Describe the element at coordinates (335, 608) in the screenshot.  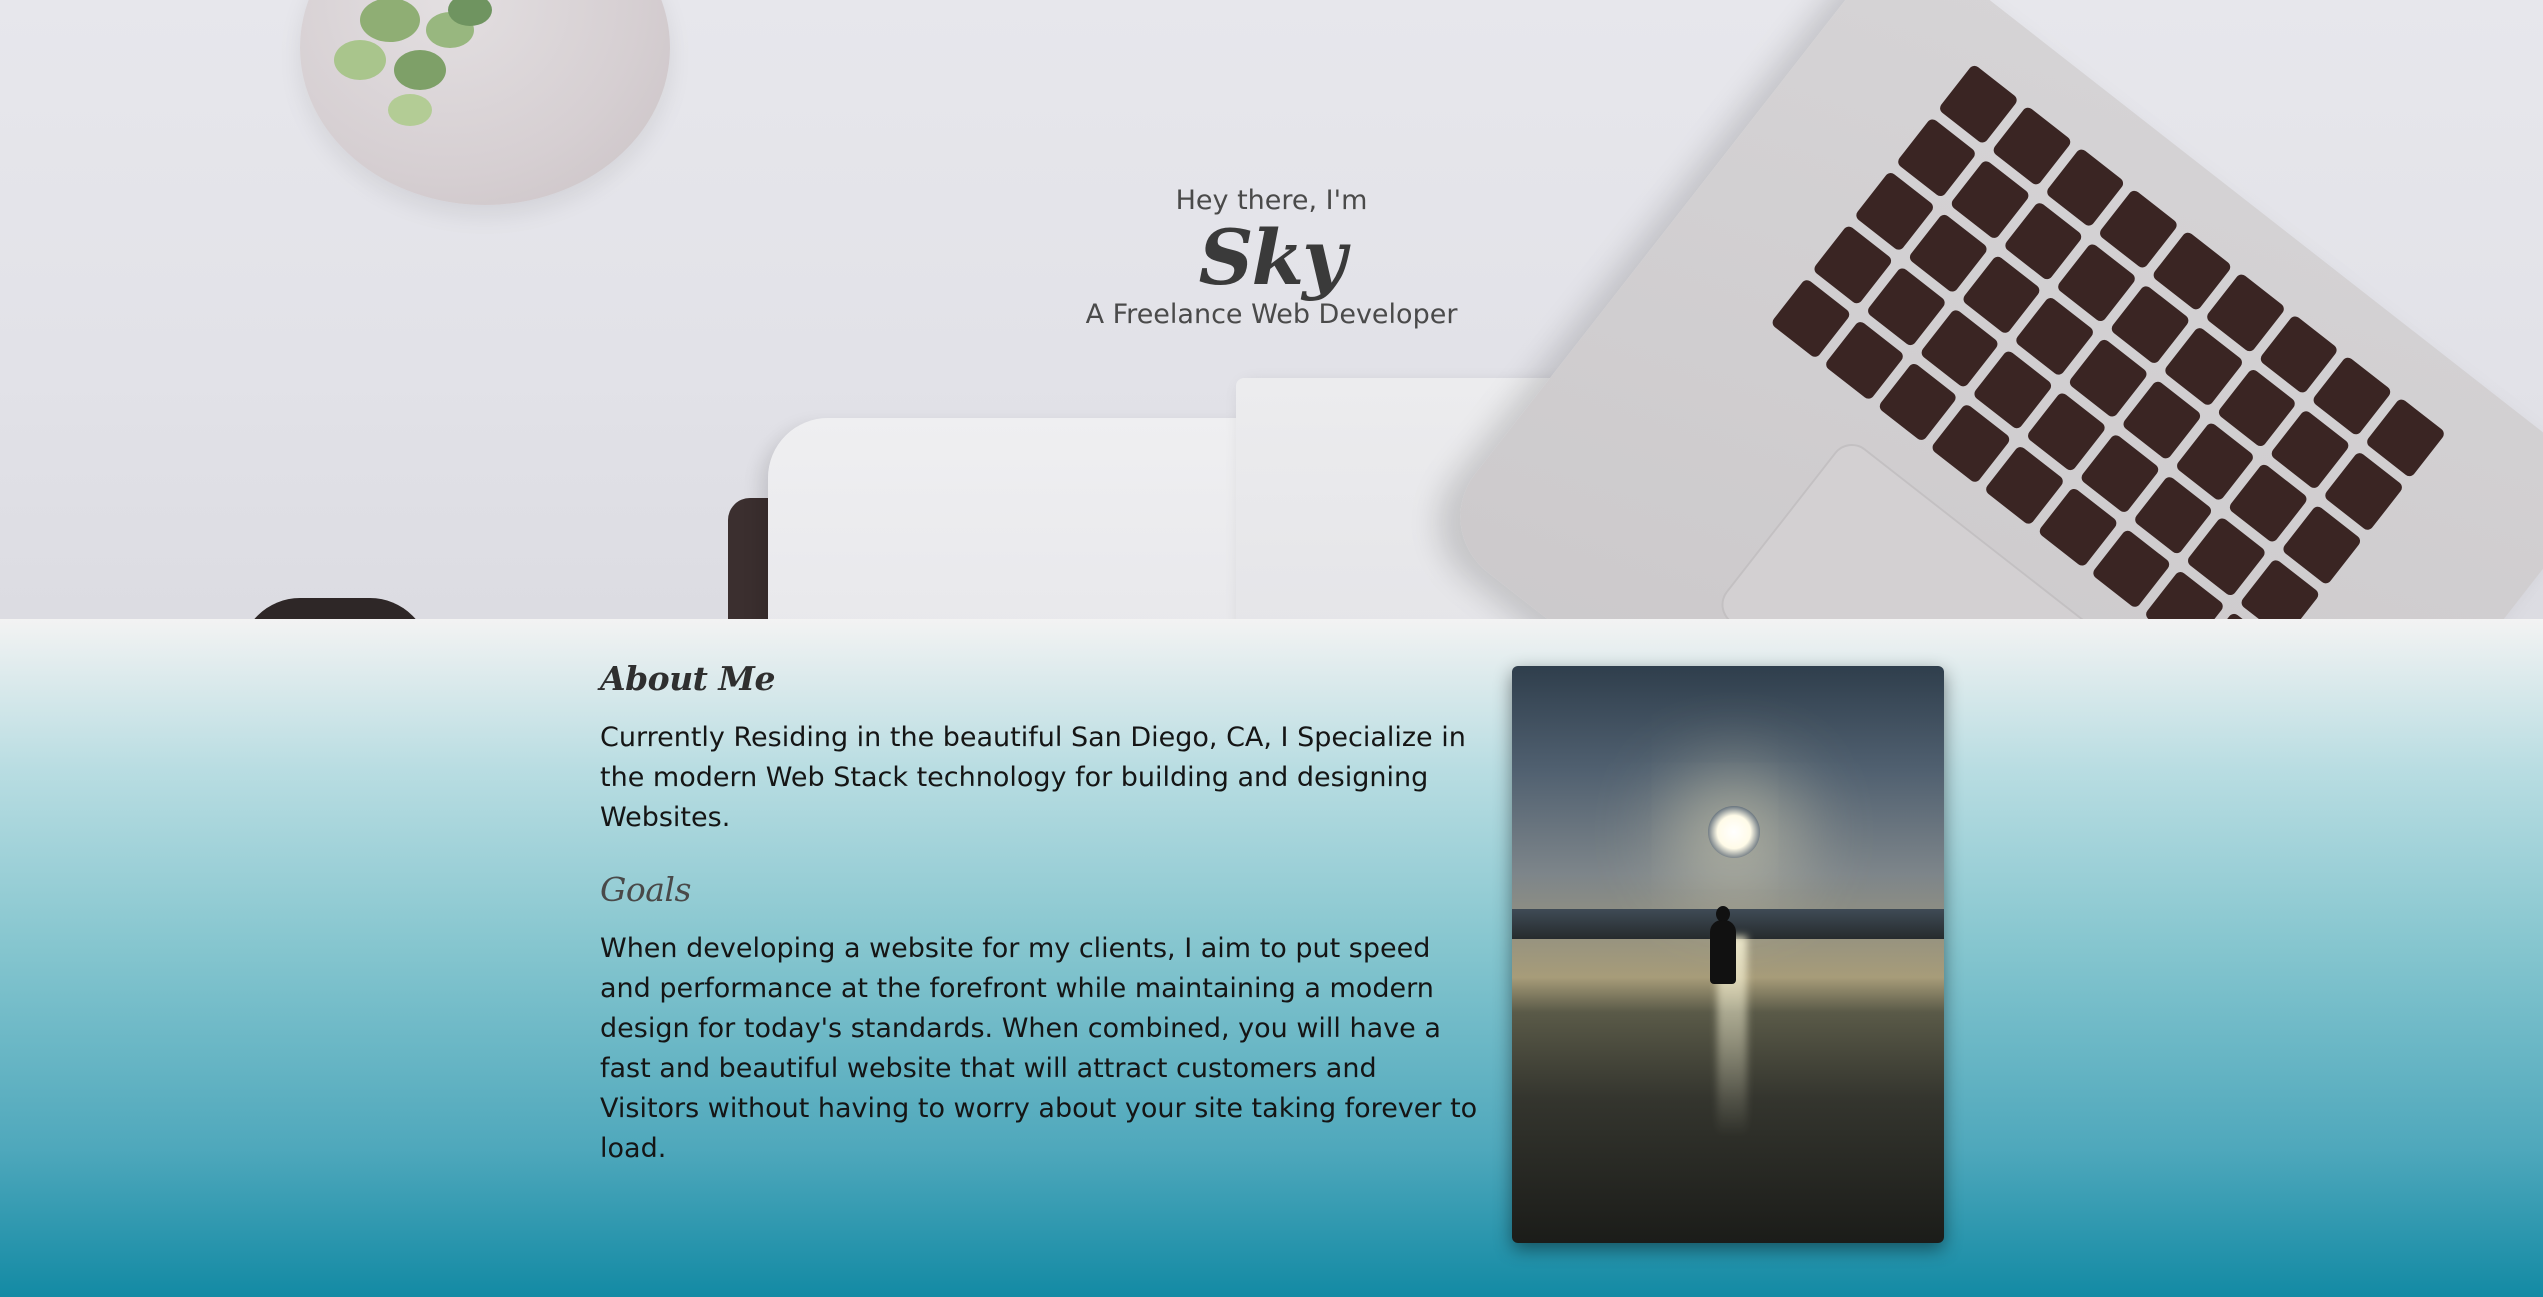
I see `phone-decoration` at that location.